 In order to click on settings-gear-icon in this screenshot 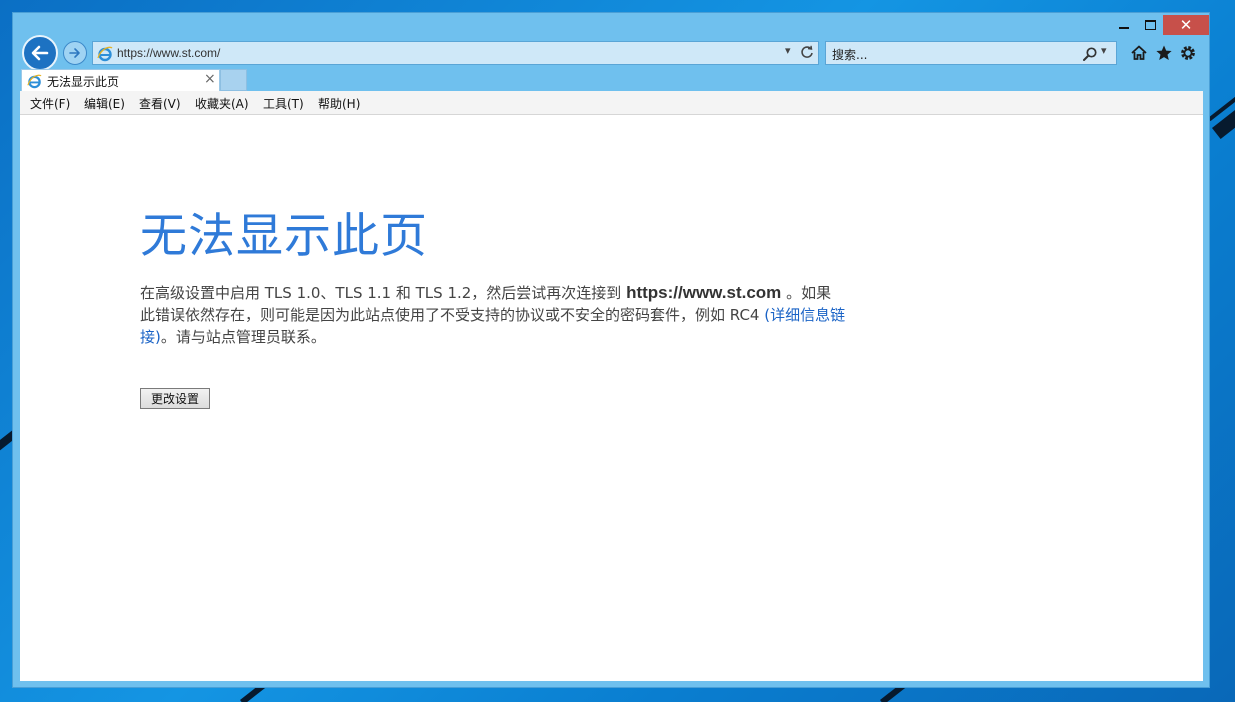, I will do `click(1188, 53)`.